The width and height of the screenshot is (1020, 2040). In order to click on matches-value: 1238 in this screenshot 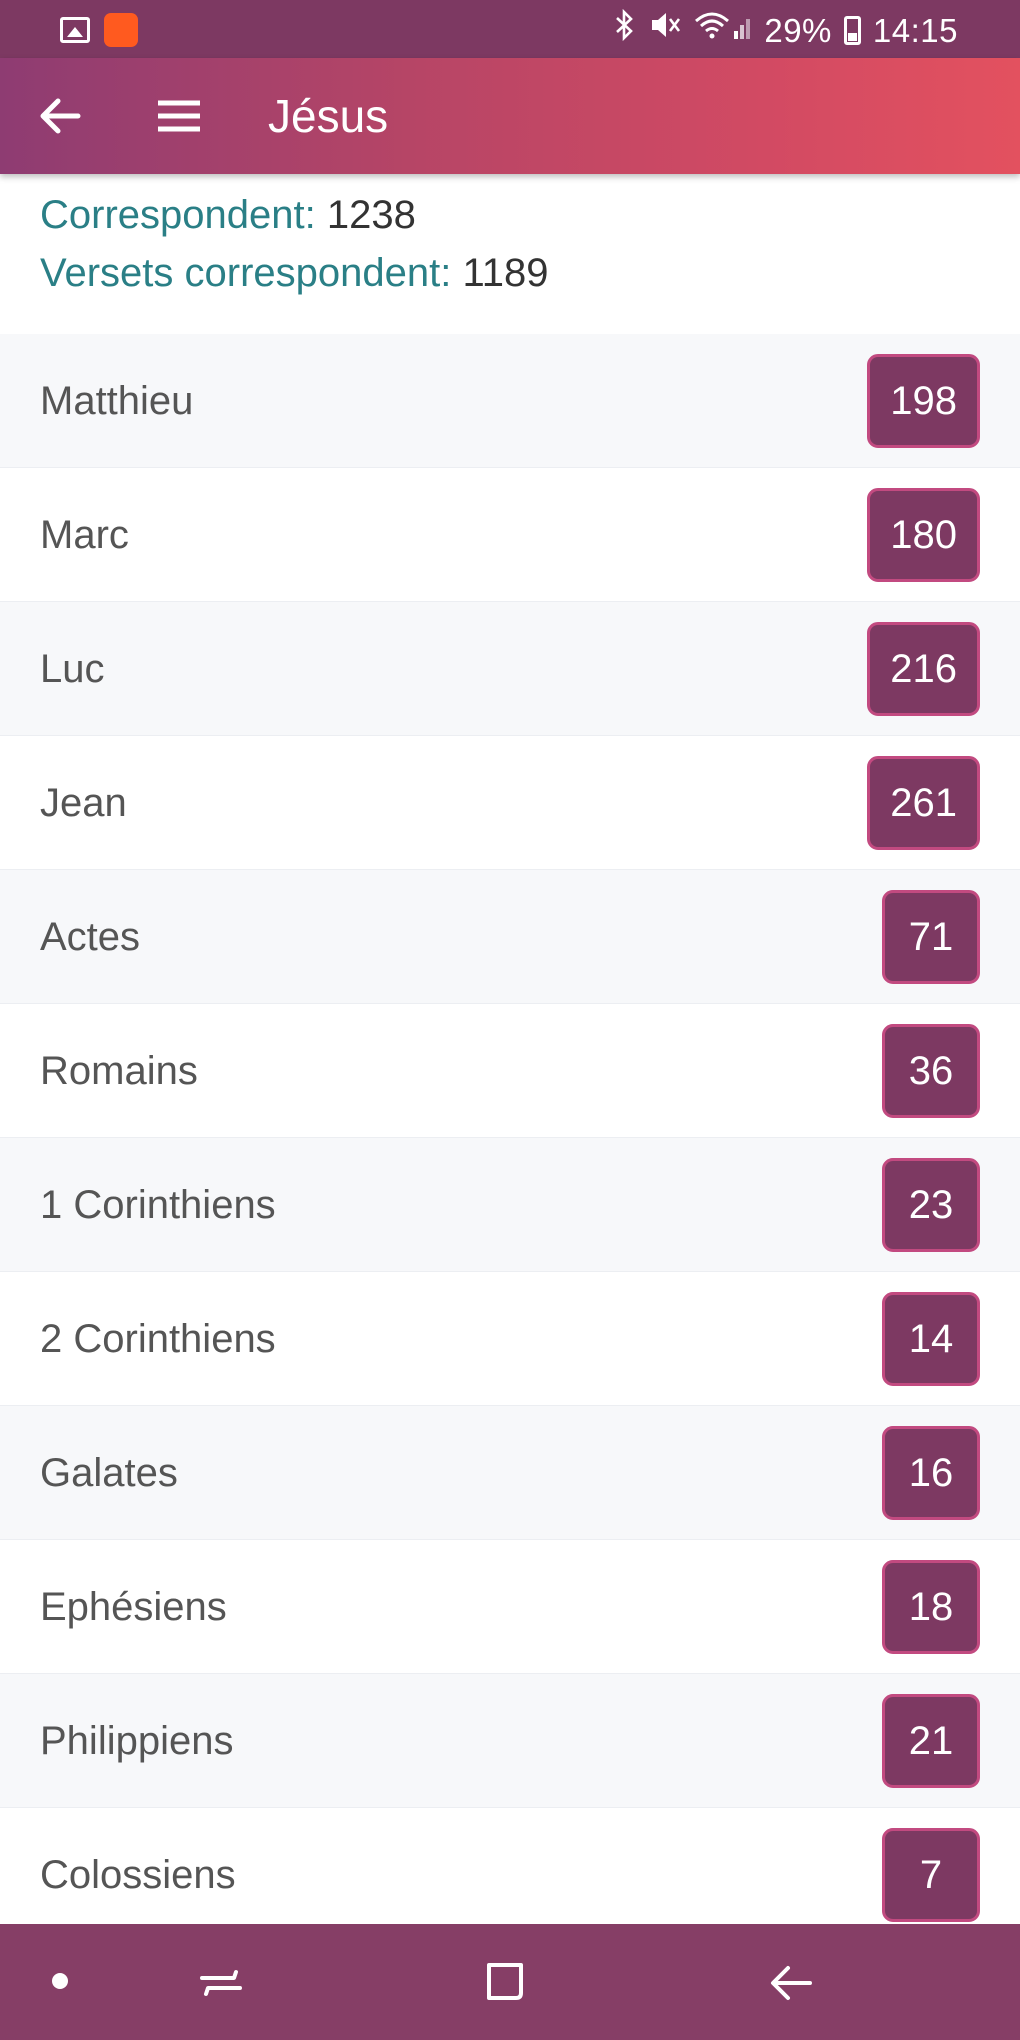, I will do `click(371, 215)`.